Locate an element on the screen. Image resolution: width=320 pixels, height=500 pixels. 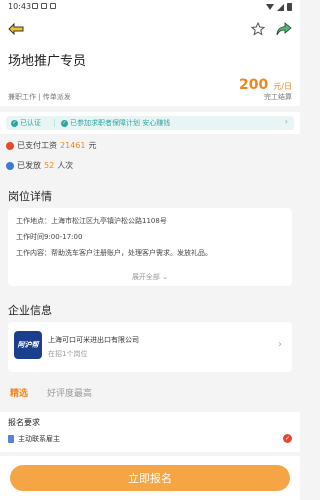
status-icons is located at coordinates (44, 6).